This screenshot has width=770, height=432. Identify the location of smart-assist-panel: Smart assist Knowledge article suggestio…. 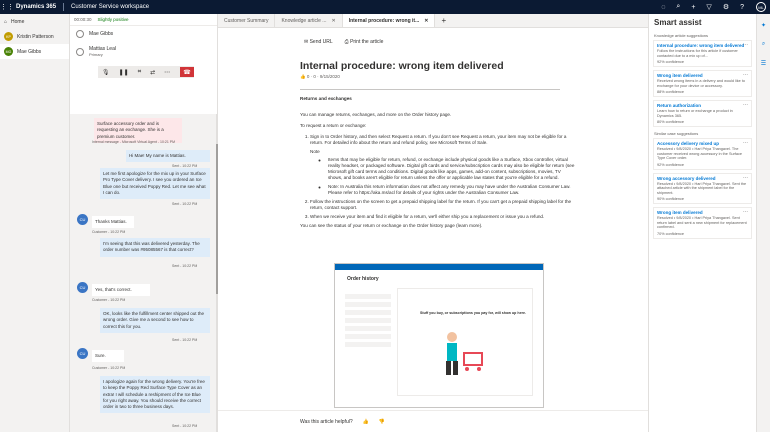
(702, 223).